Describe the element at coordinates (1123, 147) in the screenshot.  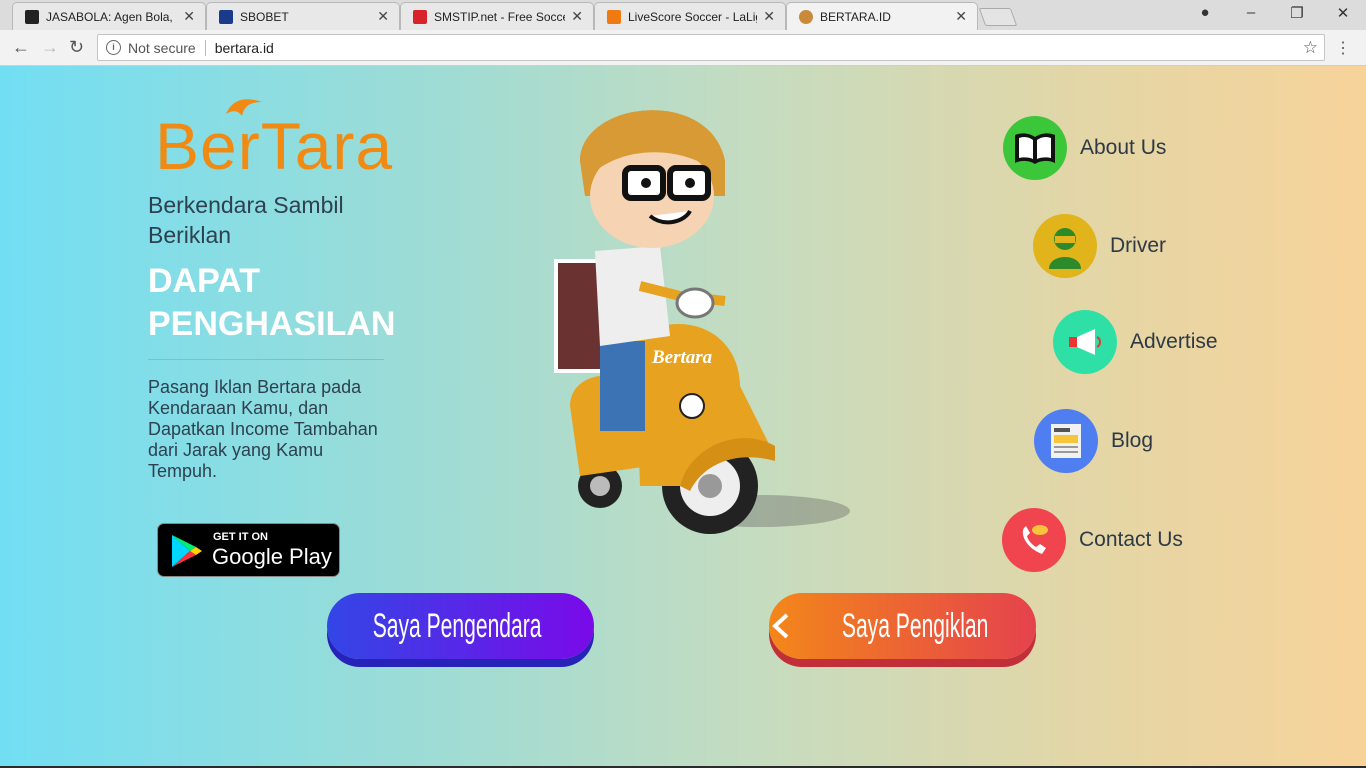
I see `menu-label: About Us` at that location.